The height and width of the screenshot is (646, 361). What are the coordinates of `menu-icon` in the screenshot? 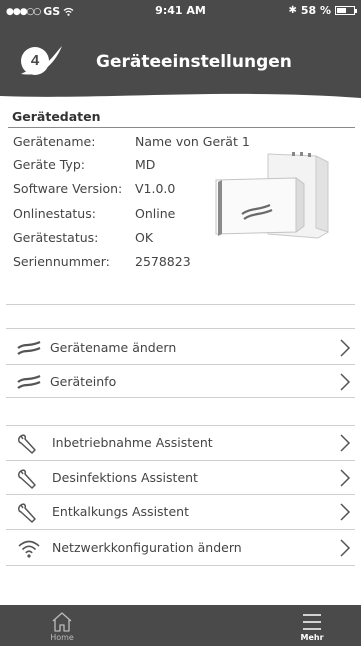 It's located at (312, 622).